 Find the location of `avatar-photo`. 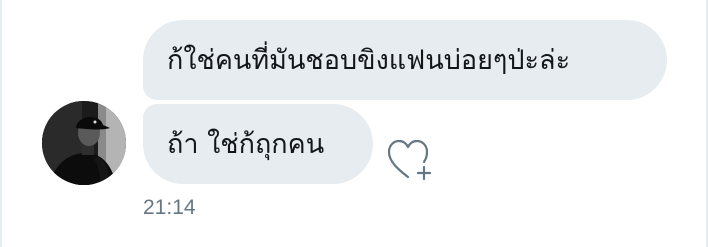

avatar-photo is located at coordinates (84, 143).